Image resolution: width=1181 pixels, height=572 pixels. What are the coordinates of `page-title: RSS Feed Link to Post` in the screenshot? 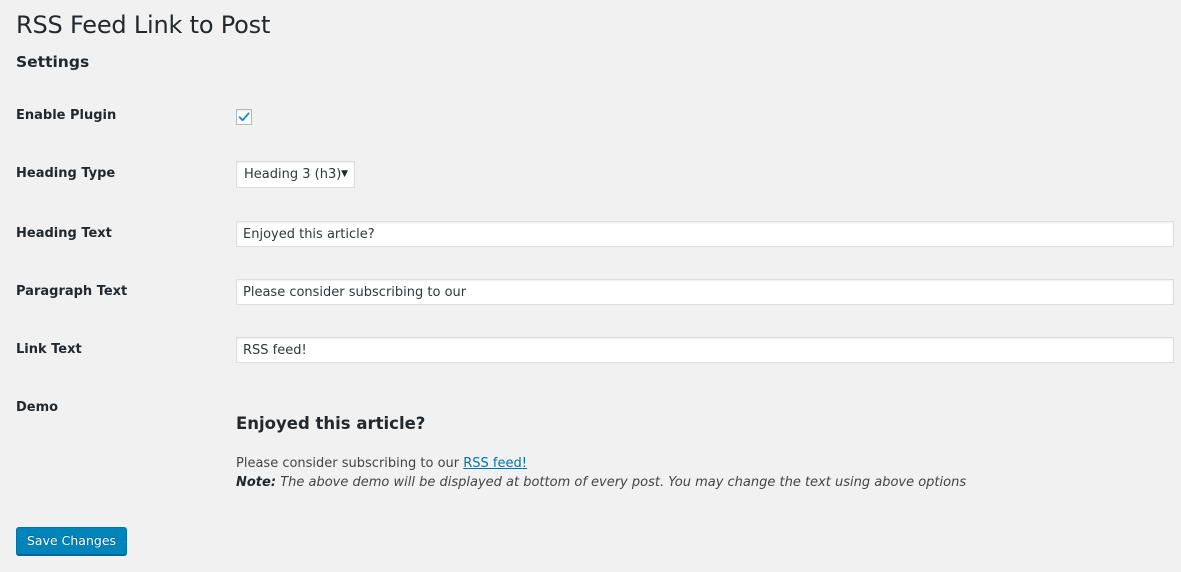 It's located at (143, 25).